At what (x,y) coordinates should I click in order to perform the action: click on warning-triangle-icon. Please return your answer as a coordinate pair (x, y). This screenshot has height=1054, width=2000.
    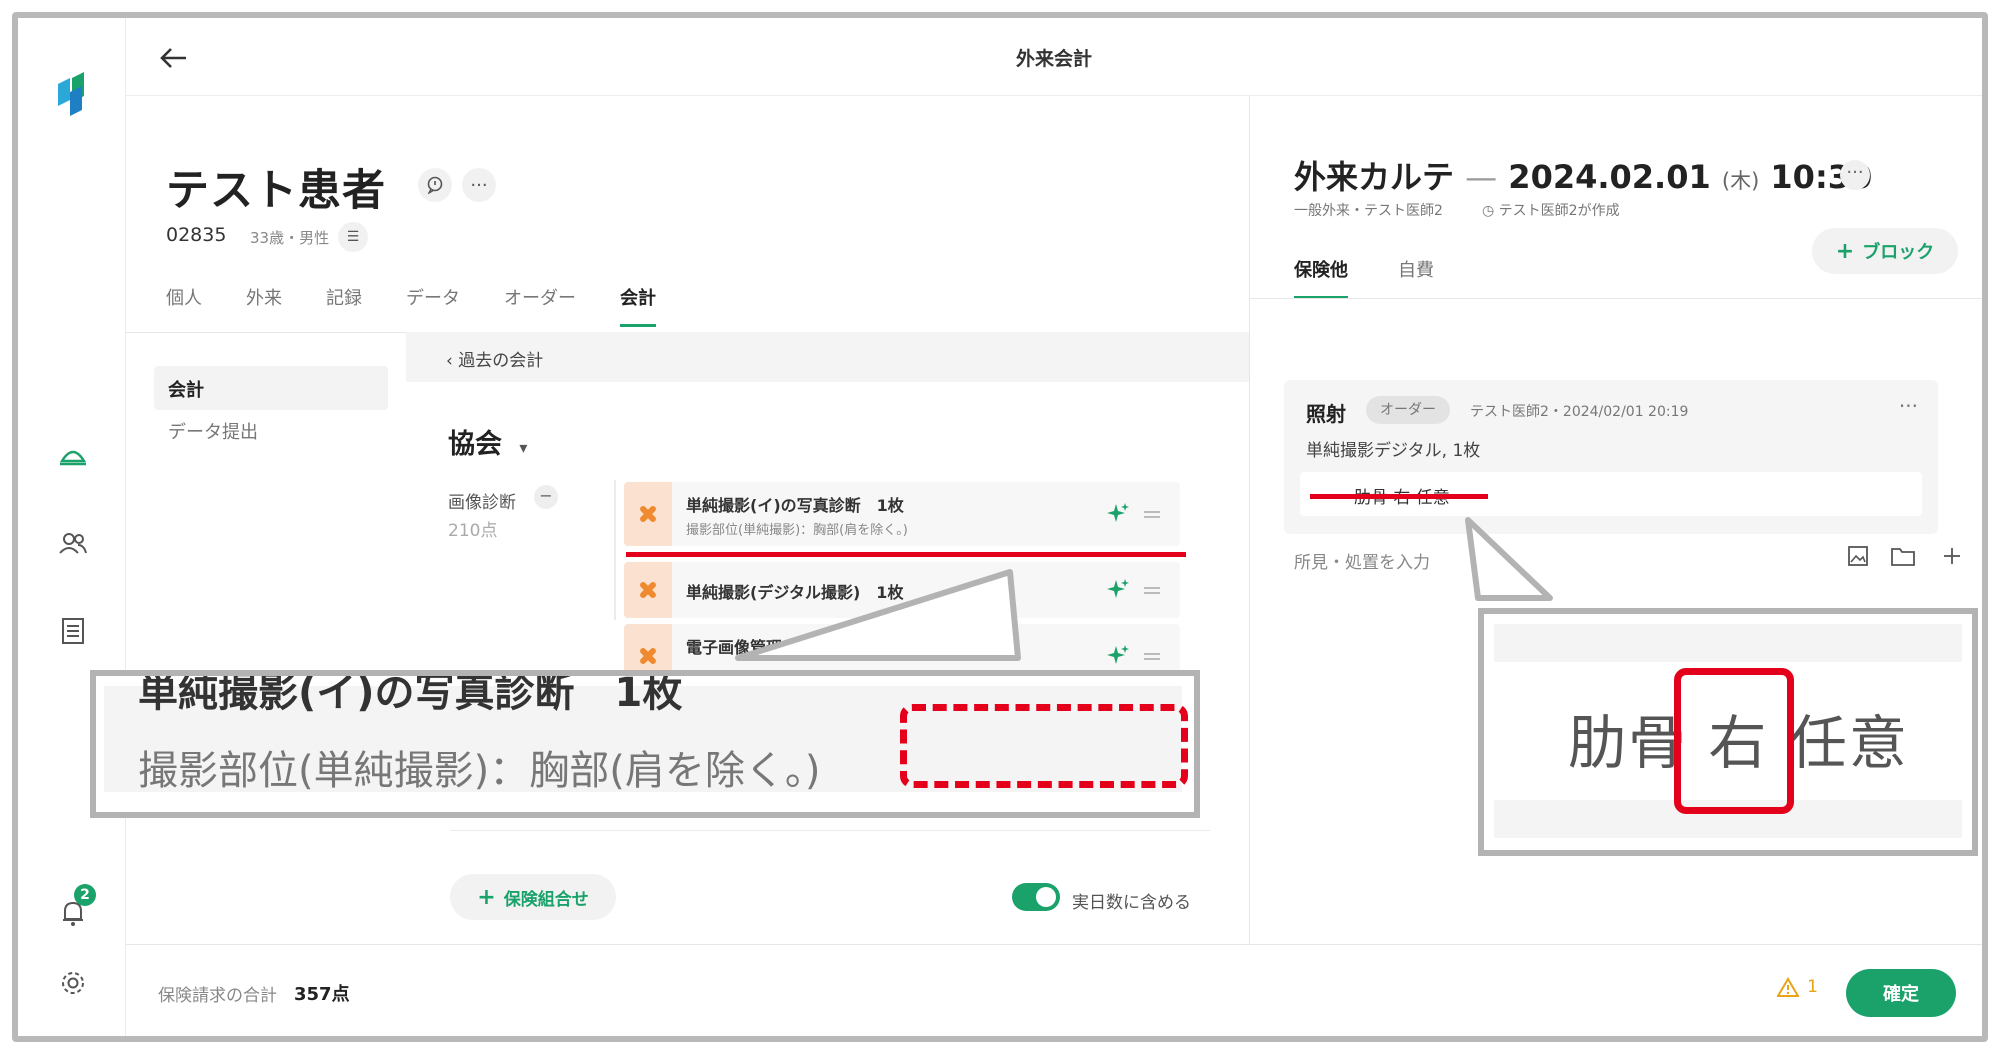
    Looking at the image, I should click on (1788, 987).